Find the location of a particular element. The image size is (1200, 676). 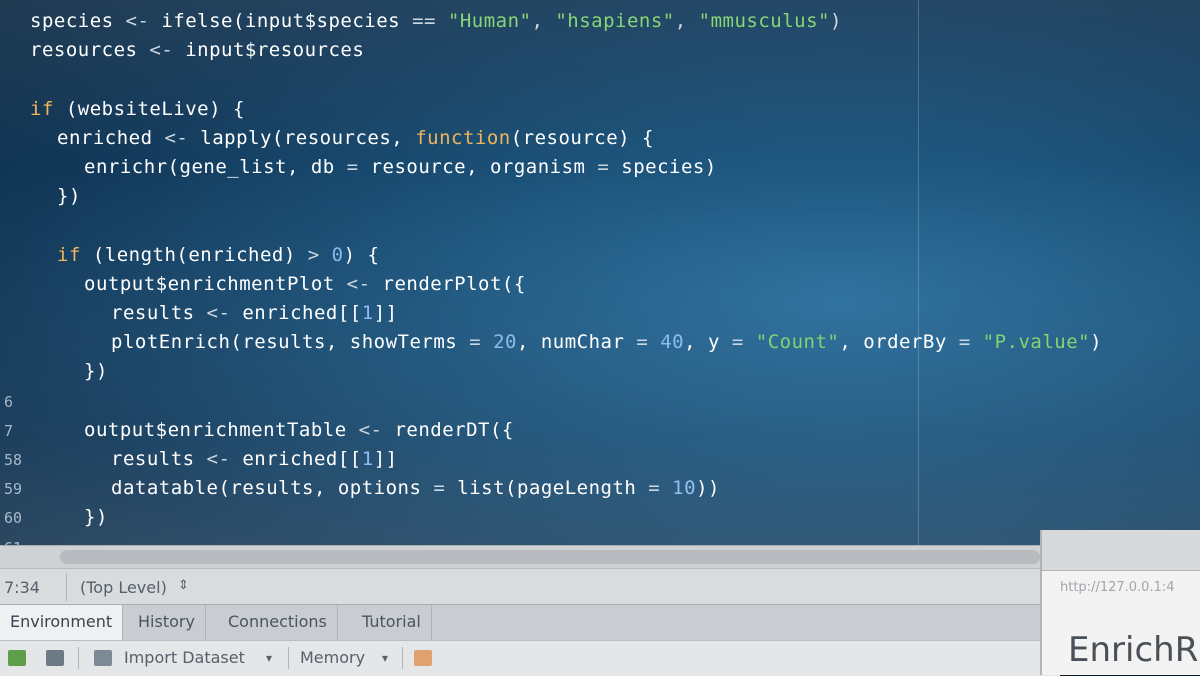

line-number: 58 is located at coordinates (13, 460).